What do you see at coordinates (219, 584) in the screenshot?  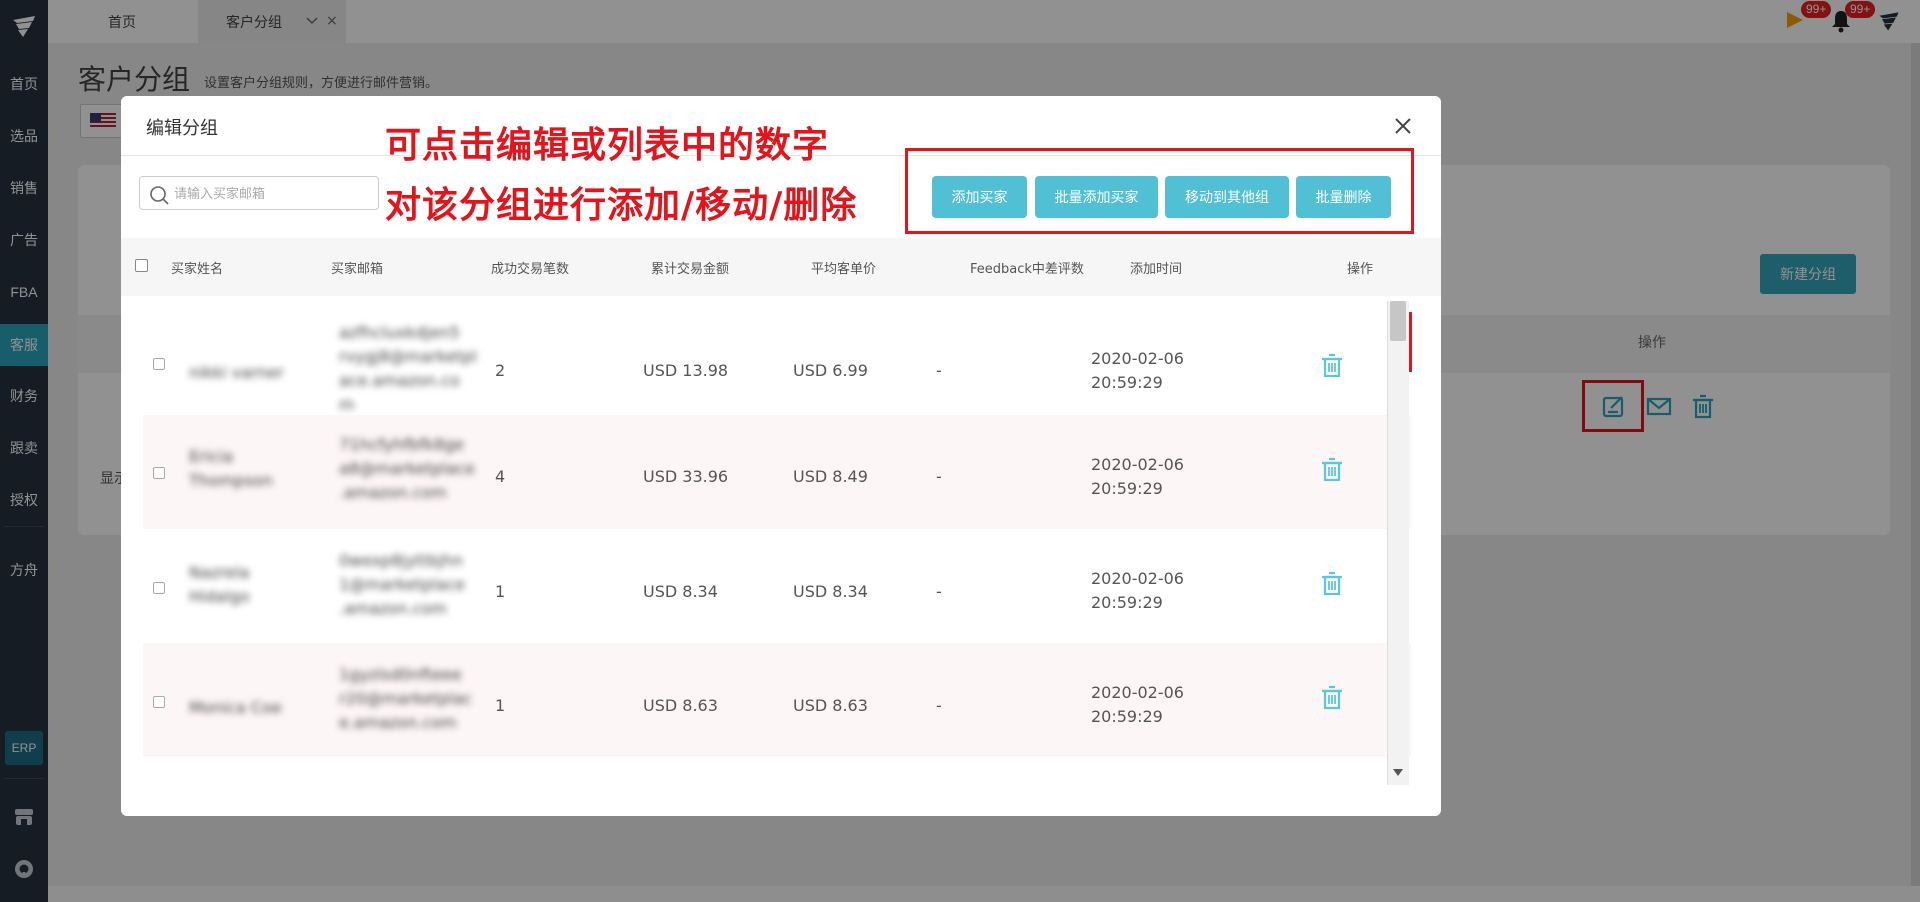 I see `buyer-name: Nazrela Hidalgo` at bounding box center [219, 584].